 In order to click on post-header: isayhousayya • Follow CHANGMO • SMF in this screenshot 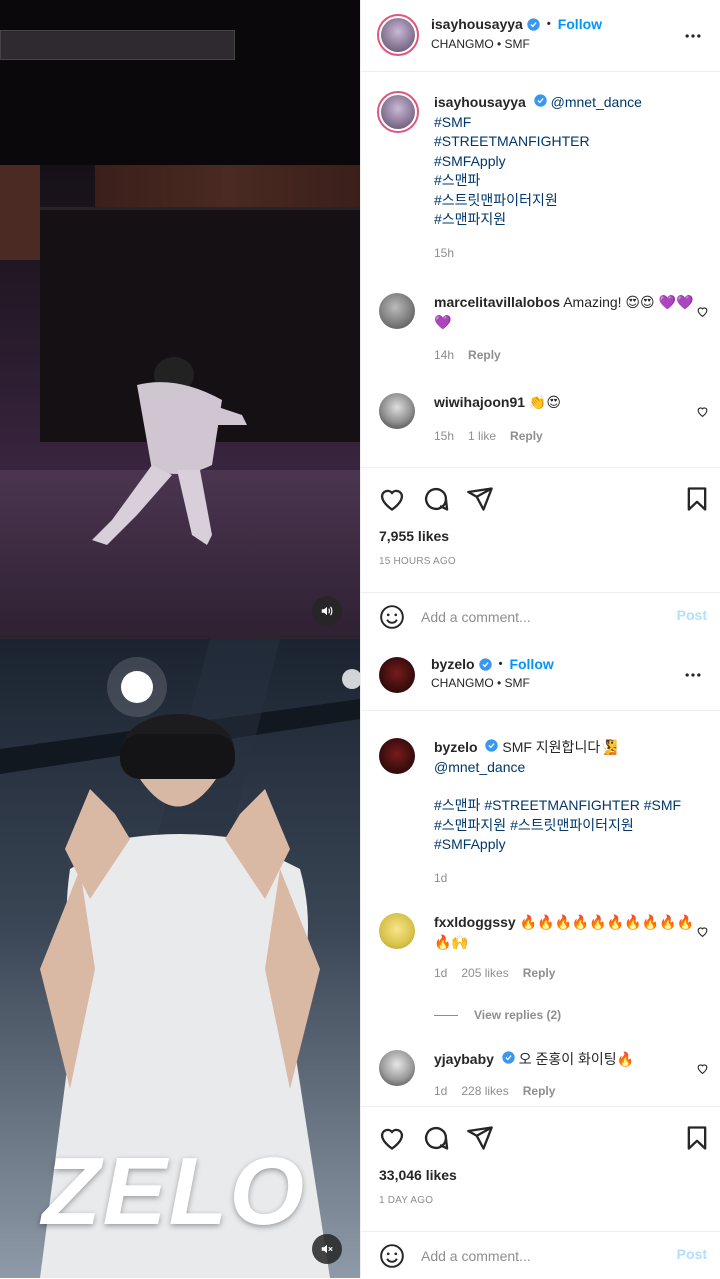, I will do `click(540, 36)`.